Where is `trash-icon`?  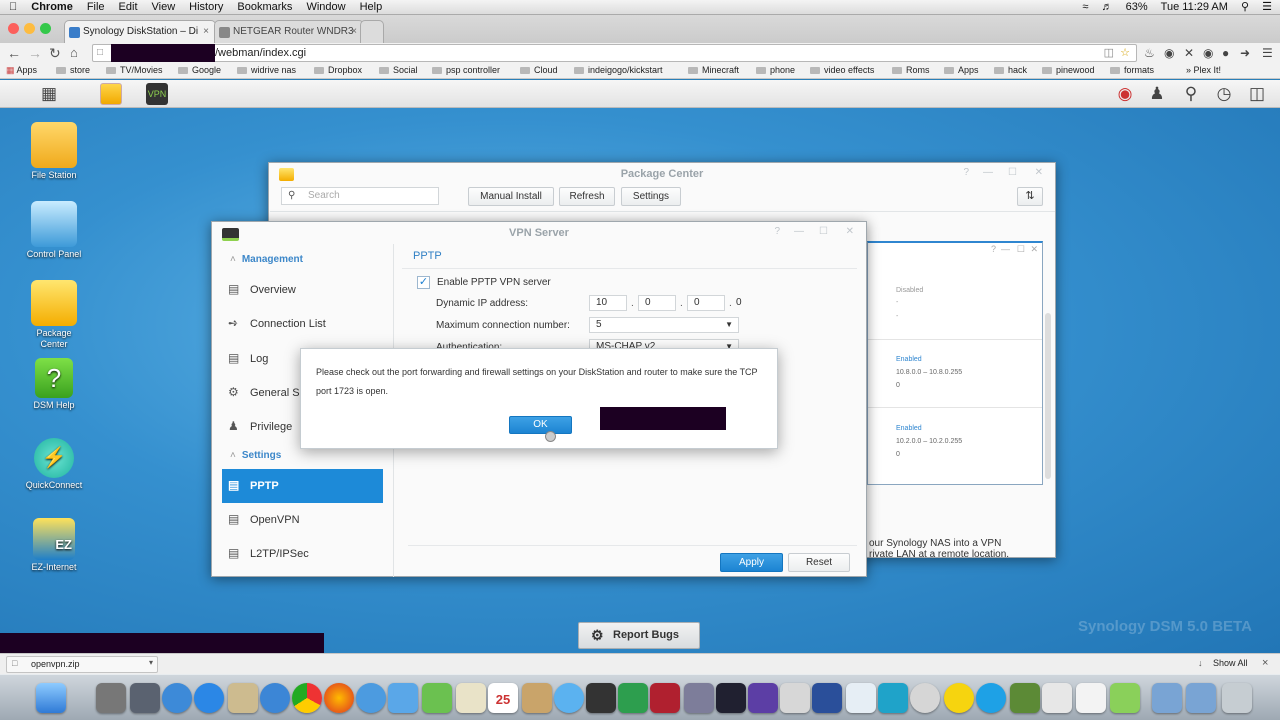 trash-icon is located at coordinates (1237, 698).